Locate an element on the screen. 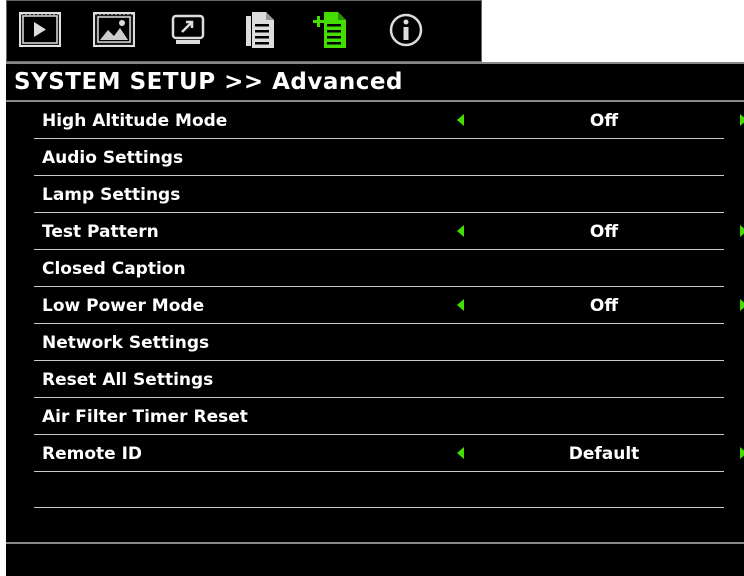 The height and width of the screenshot is (576, 744). tab-strip is located at coordinates (244, 31).